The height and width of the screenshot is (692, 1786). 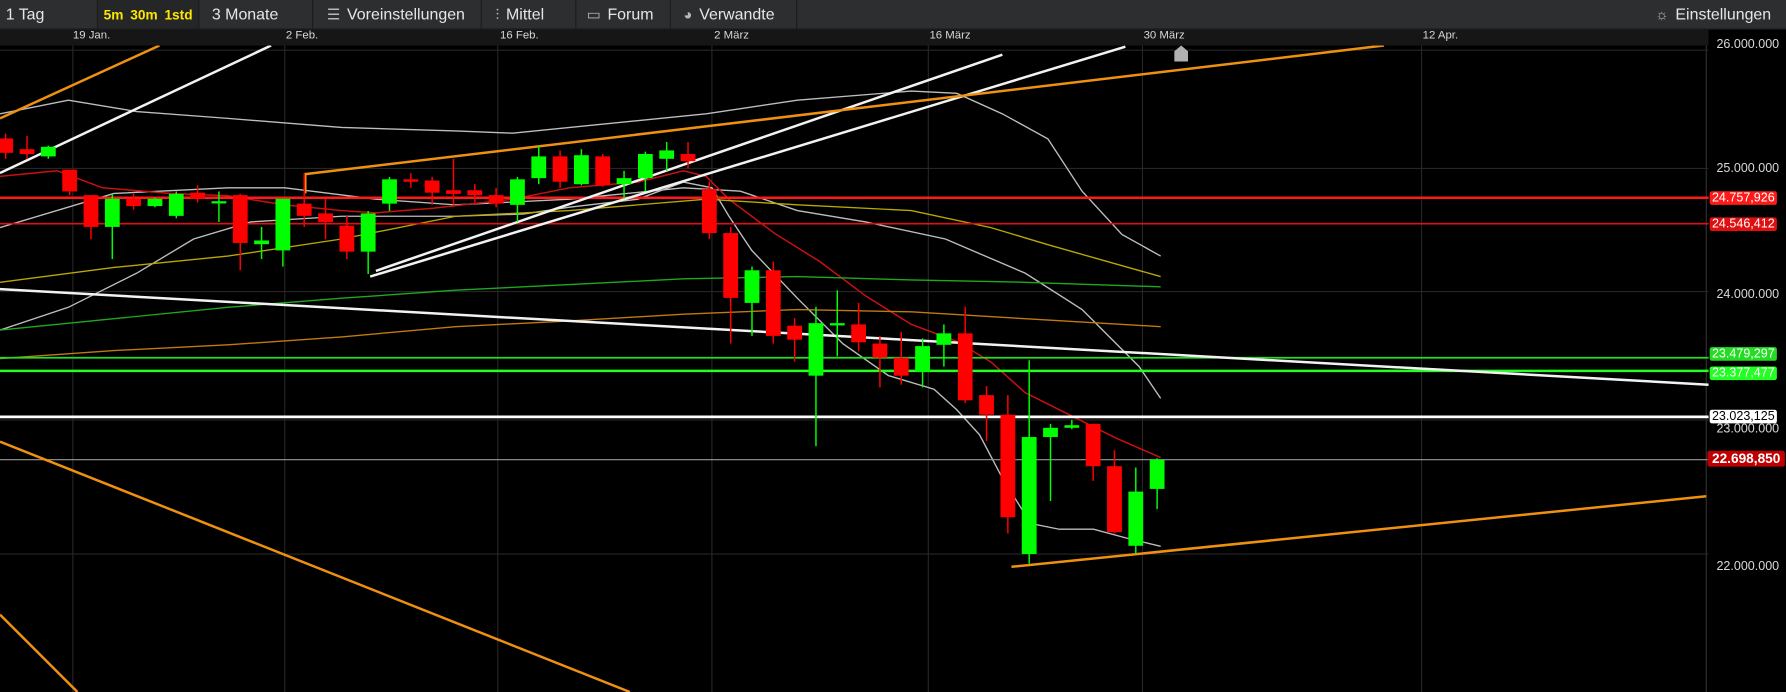 I want to click on trendline-orange-channel, so click(x=844, y=119).